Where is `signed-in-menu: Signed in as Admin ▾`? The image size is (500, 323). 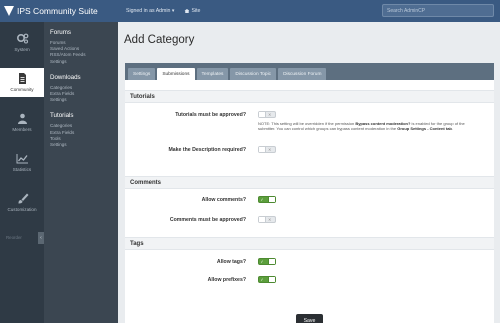 signed-in-menu: Signed in as Admin ▾ is located at coordinates (150, 11).